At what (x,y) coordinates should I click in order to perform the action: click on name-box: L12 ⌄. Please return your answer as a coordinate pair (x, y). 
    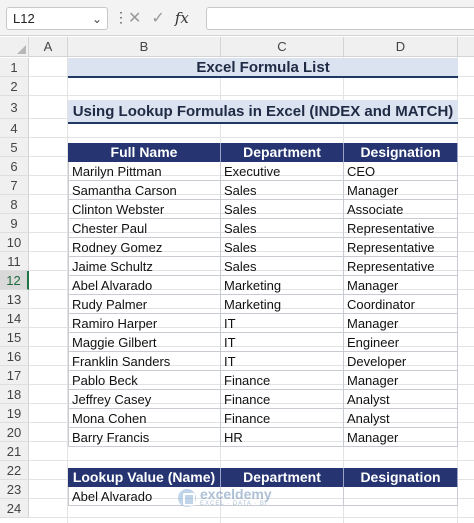
    Looking at the image, I should click on (57, 18).